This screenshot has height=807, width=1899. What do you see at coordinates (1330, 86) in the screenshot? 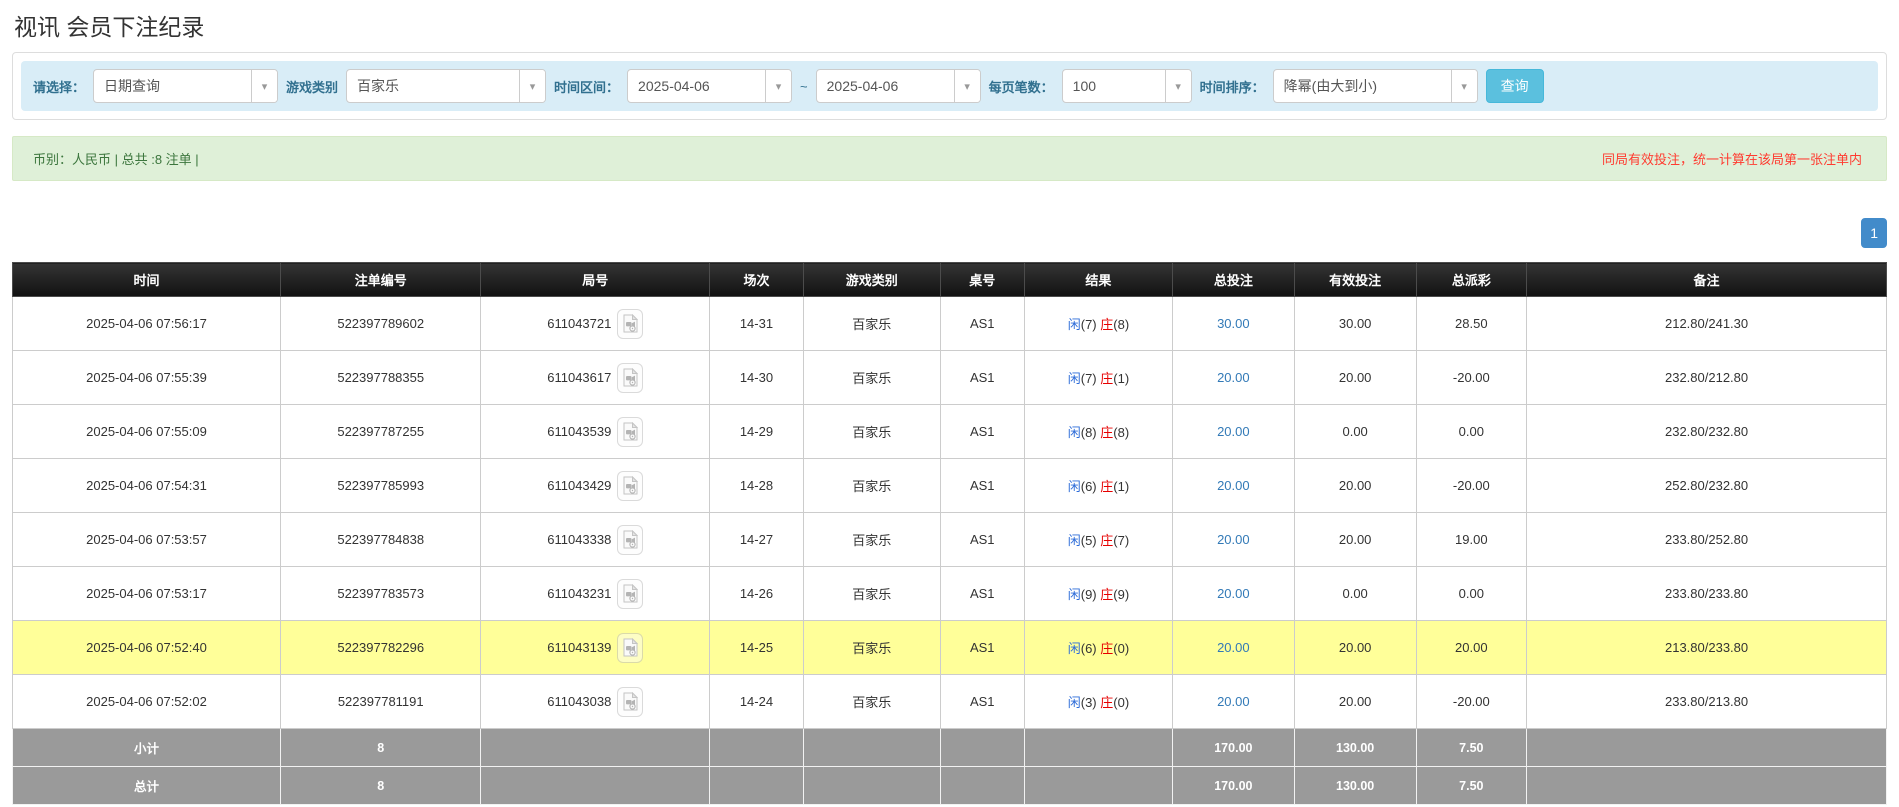
I see `sort-value: 降幂(由大到小)` at bounding box center [1330, 86].